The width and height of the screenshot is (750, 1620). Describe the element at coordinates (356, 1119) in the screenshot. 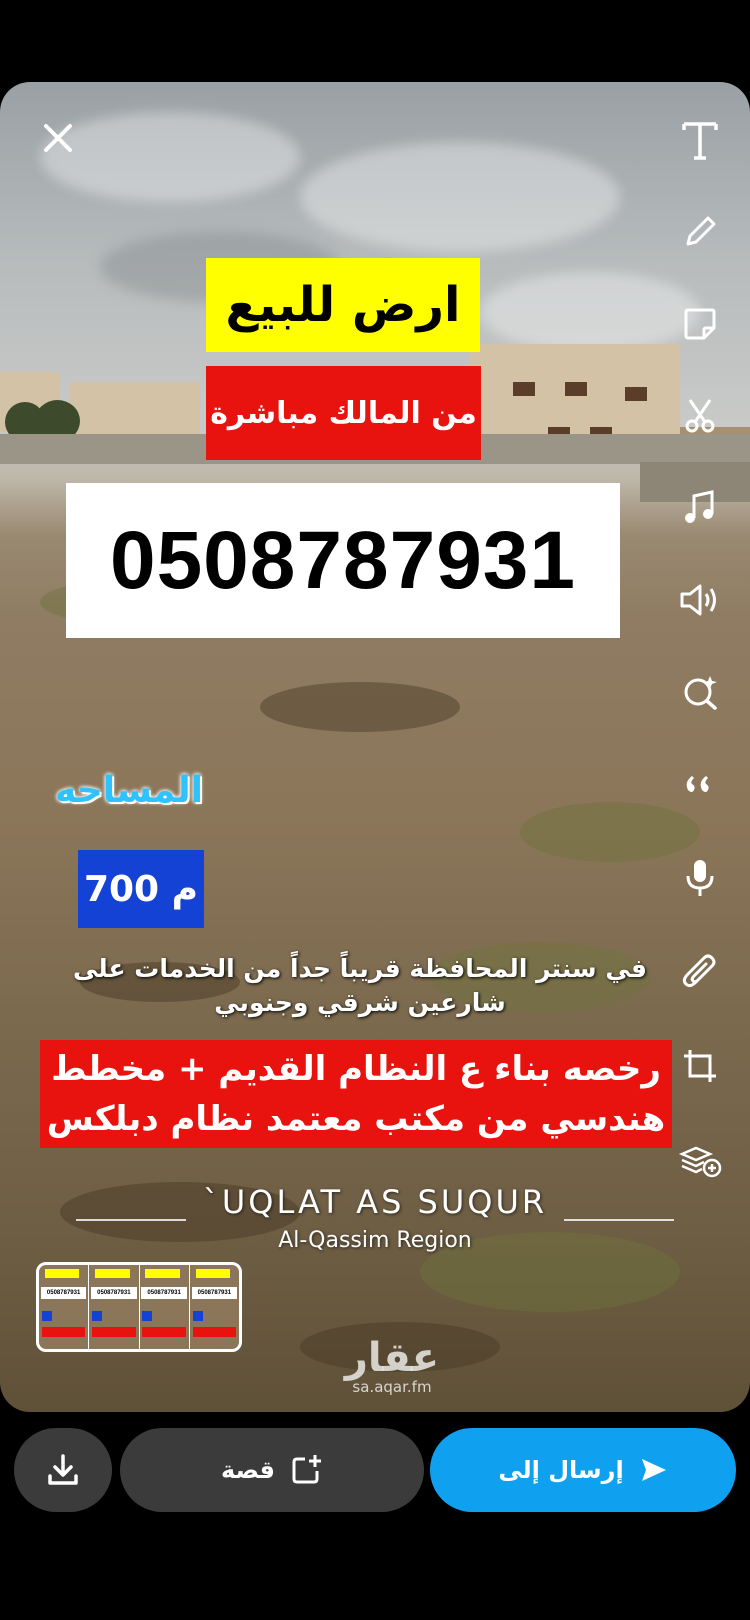

I see `banner-line-2: هندسي من مكتب معتمد نظام دبلكس` at that location.